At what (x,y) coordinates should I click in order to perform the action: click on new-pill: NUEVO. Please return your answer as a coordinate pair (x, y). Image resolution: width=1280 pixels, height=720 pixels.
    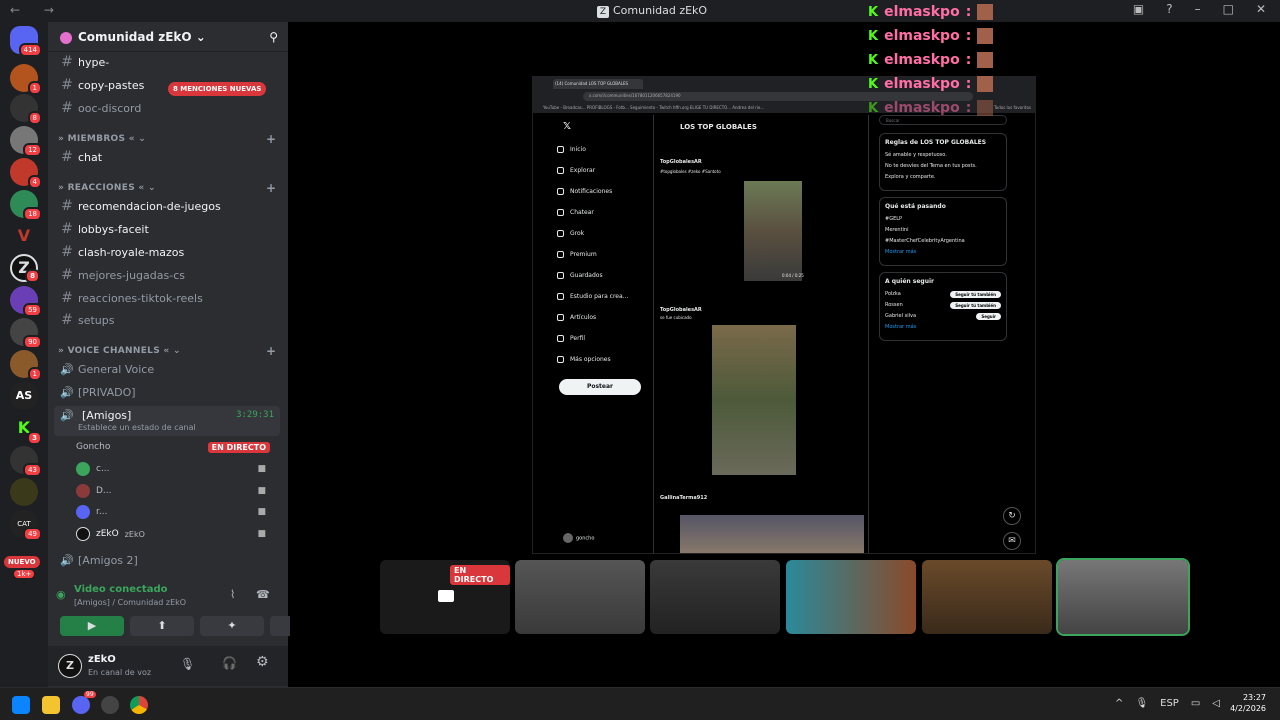
    Looking at the image, I should click on (22, 562).